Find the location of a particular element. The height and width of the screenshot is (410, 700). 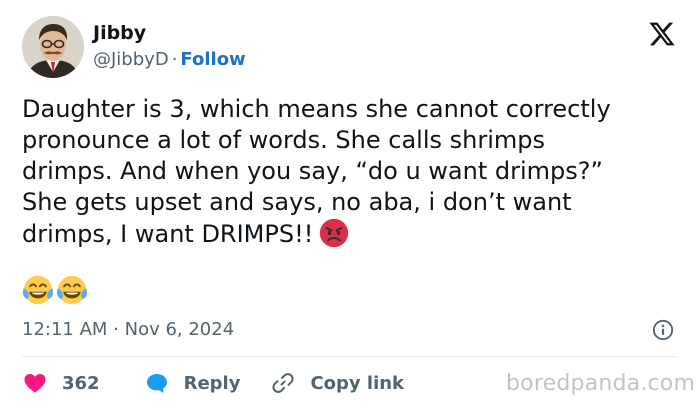

tweet-line: drimps, I want DRIMPS!! is located at coordinates (168, 234).